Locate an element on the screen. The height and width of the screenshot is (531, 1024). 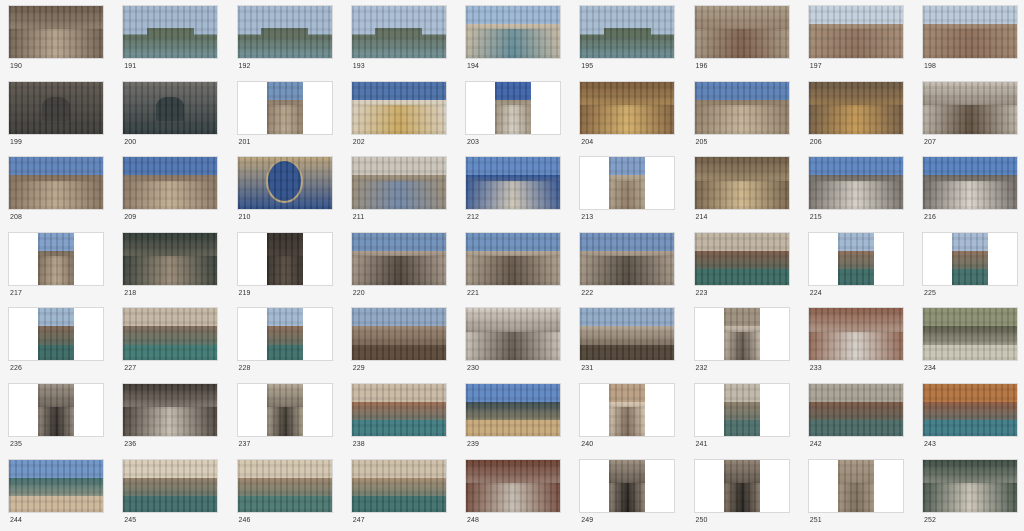
thumbnail-item: 206 is located at coordinates (857, 114).